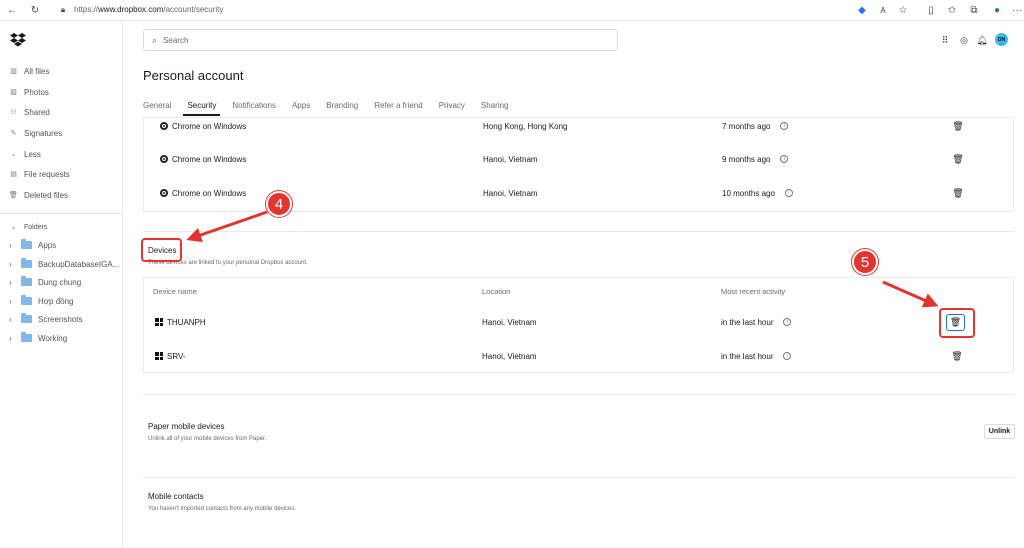 The height and width of the screenshot is (548, 1024). What do you see at coordinates (193, 75) in the screenshot?
I see `page-title: Personal account` at bounding box center [193, 75].